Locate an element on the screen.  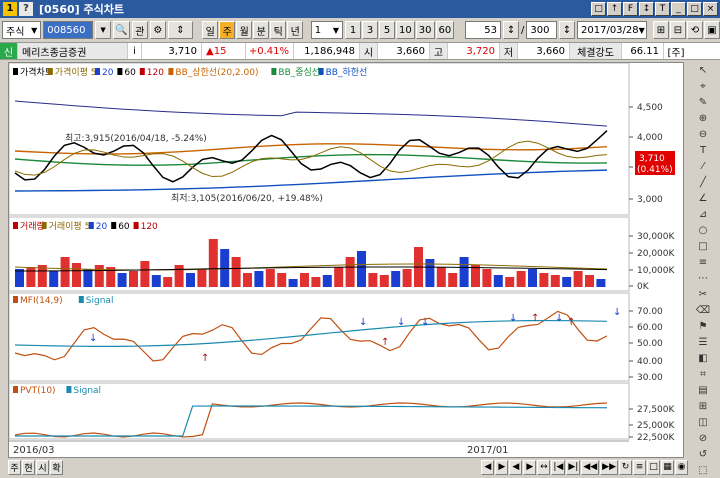
market-select: 주식 ▼ is located at coordinates (22, 30).